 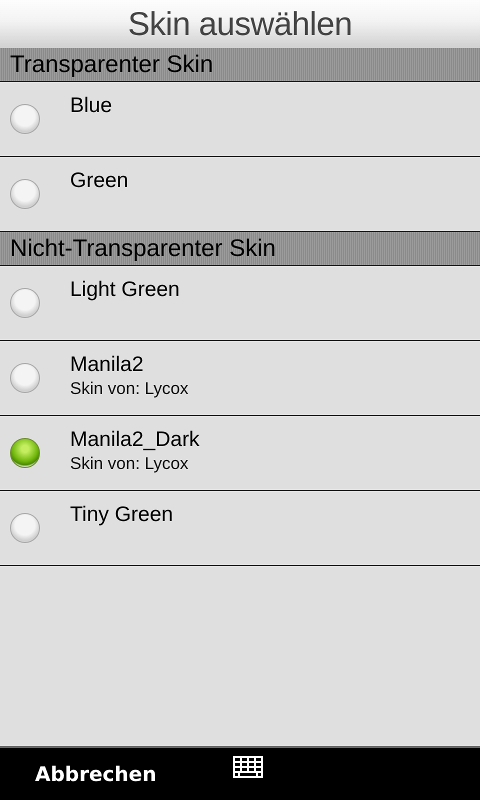 What do you see at coordinates (99, 181) in the screenshot?
I see `skin-name: Green` at bounding box center [99, 181].